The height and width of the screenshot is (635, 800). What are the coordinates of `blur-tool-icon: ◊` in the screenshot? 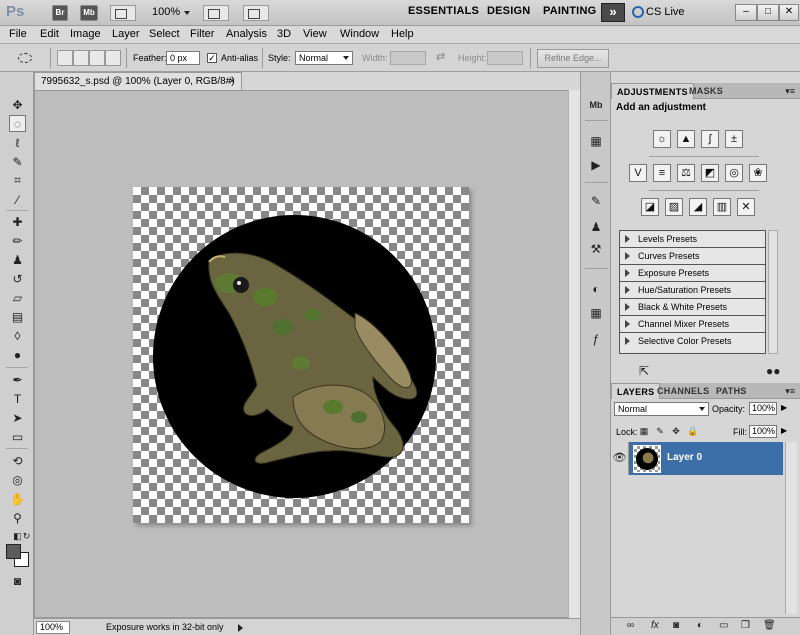 It's located at (17, 335).